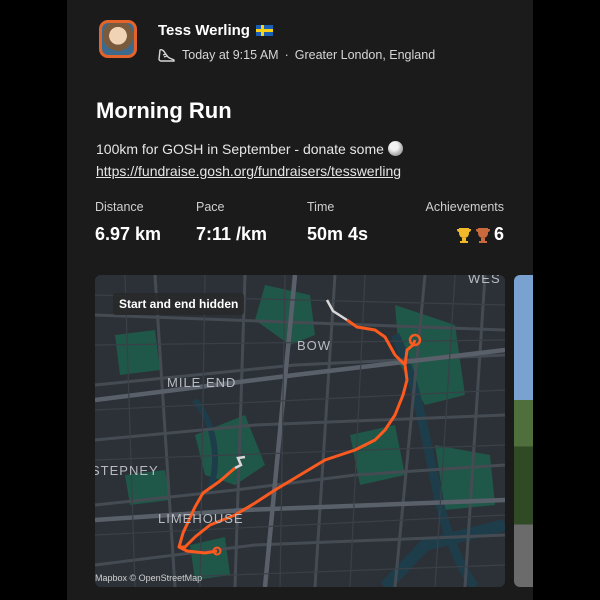 This screenshot has width=600, height=600. Describe the element at coordinates (166, 55) in the screenshot. I see `shoe-icon` at that location.